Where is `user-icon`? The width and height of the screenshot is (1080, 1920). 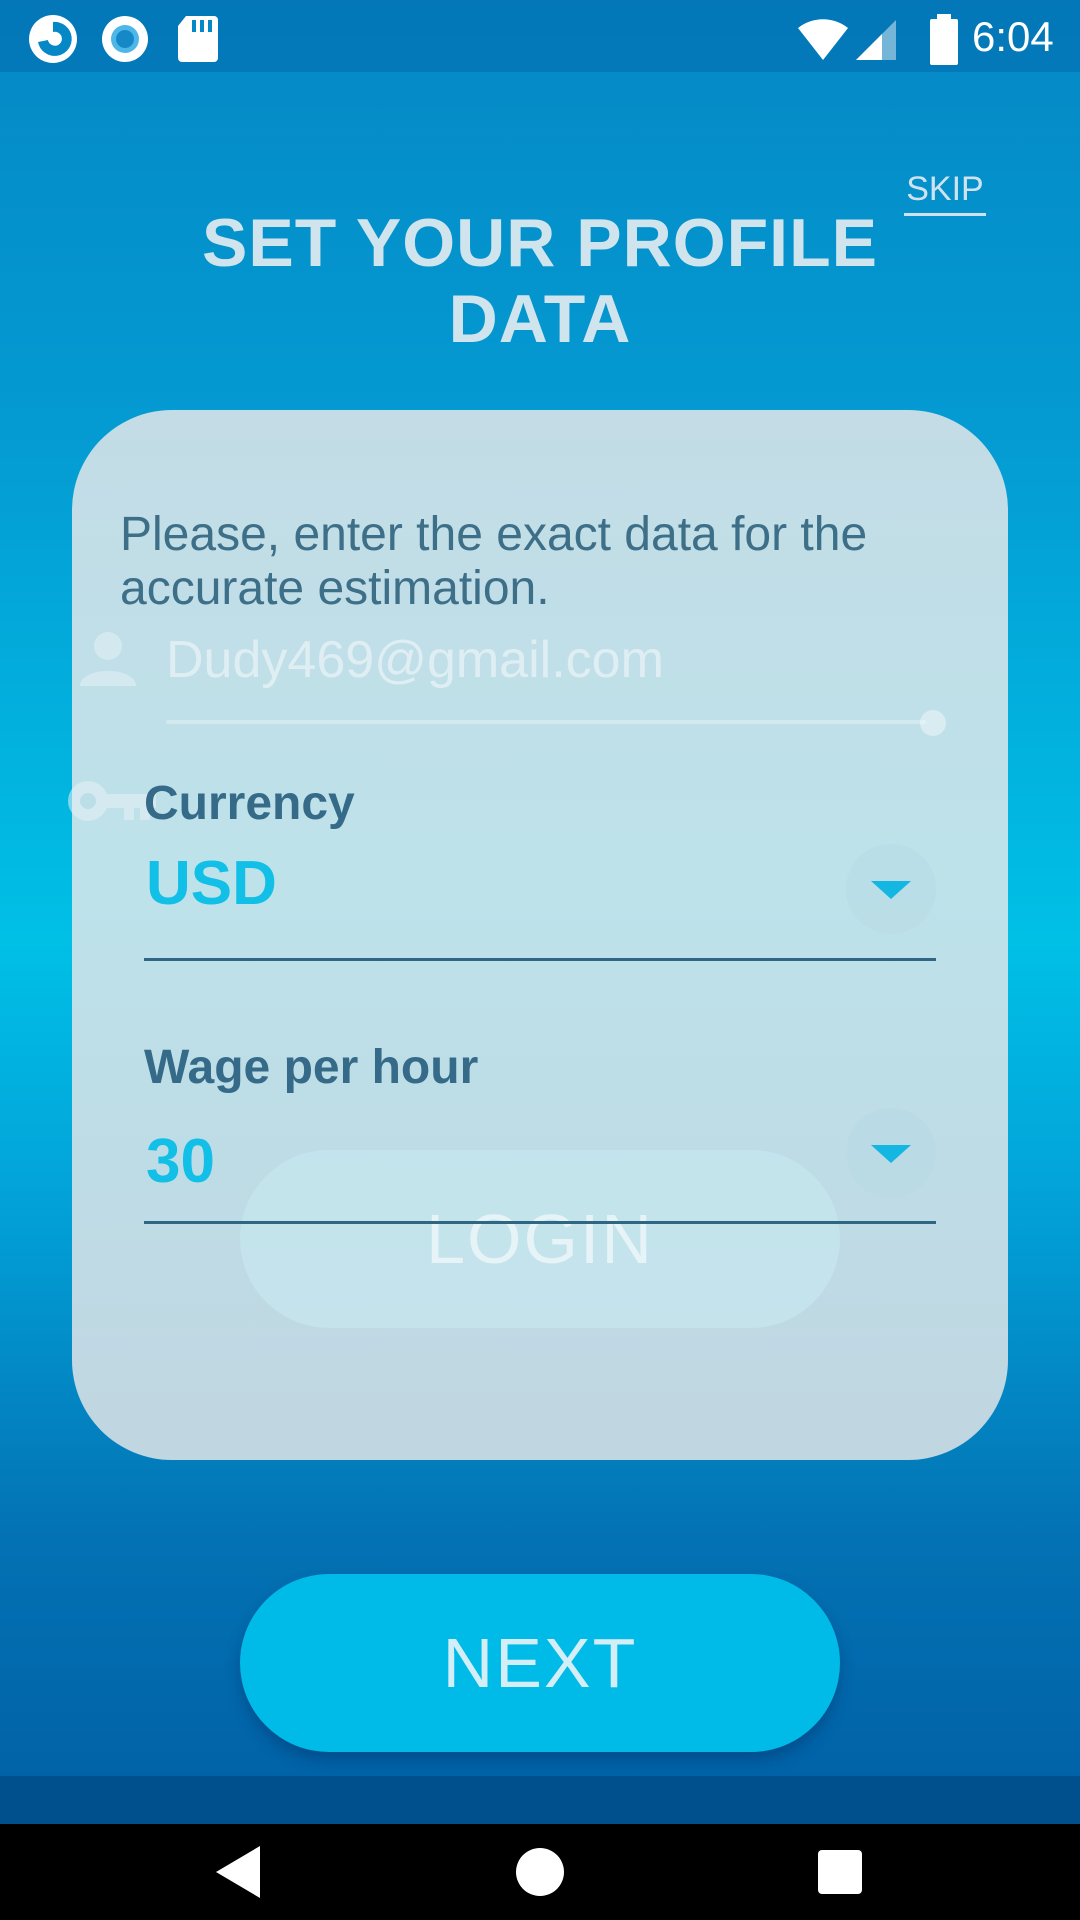
user-icon is located at coordinates (108, 659).